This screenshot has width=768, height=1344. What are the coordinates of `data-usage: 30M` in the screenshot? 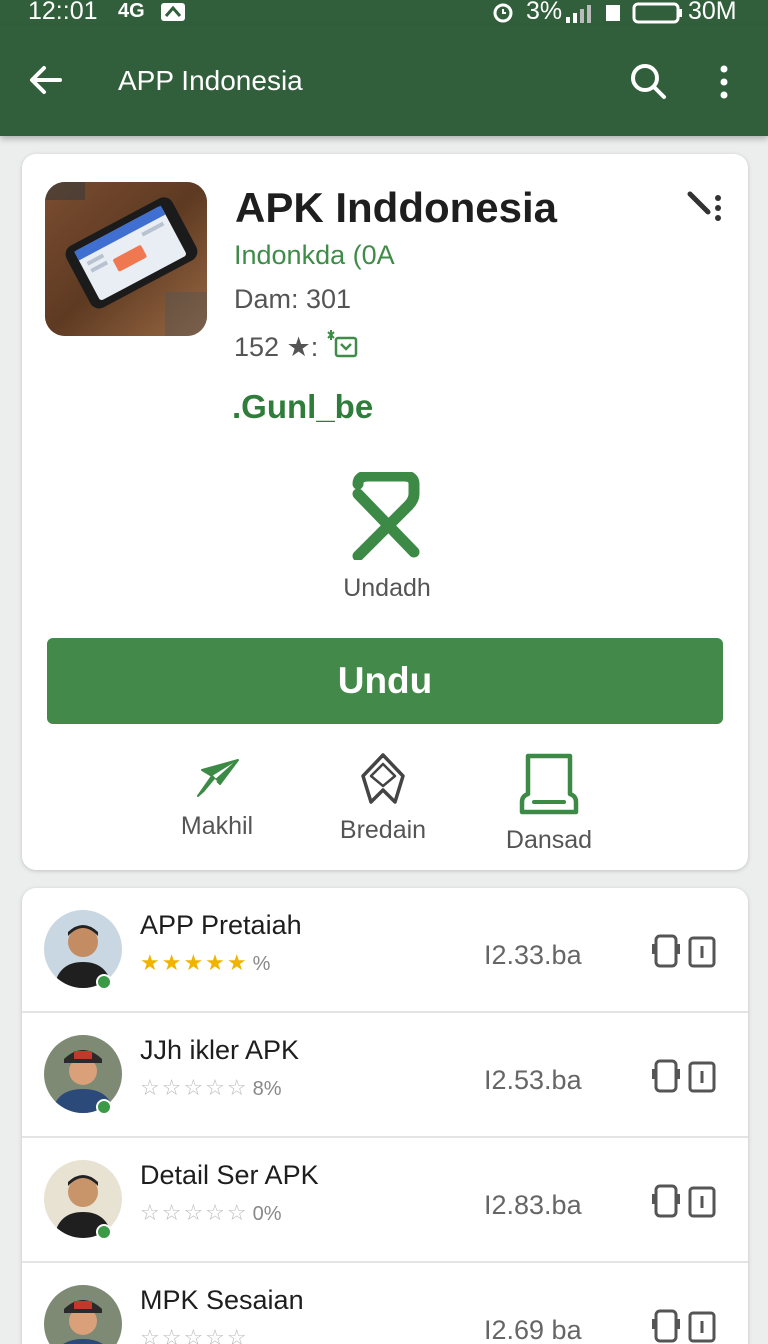 It's located at (712, 12).